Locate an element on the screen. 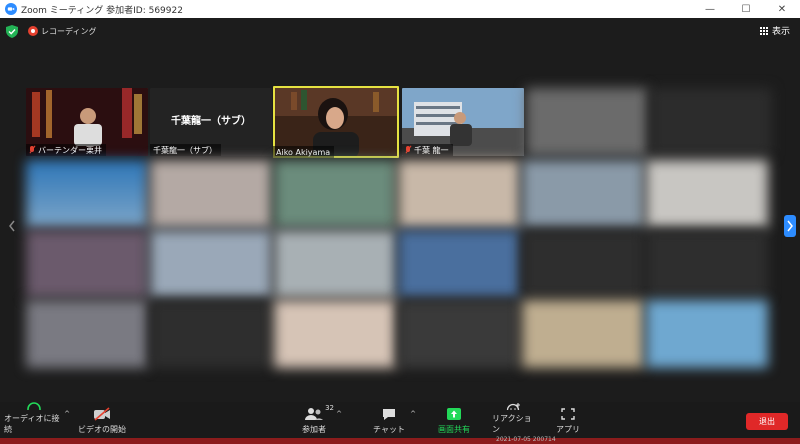 Image resolution: width=800 pixels, height=444 pixels. recording-label: レコーディング is located at coordinates (69, 31).